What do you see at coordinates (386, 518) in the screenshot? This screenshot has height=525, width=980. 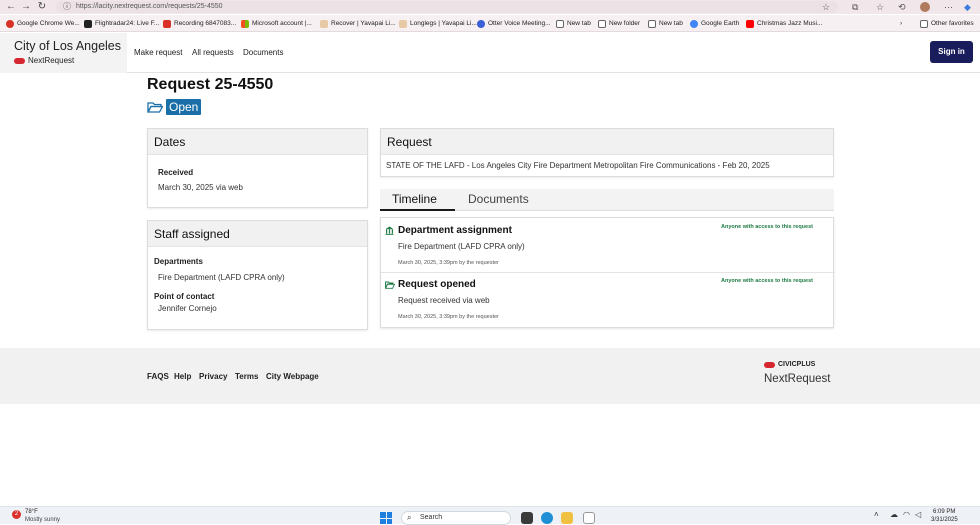 I see `windows-start-icon` at bounding box center [386, 518].